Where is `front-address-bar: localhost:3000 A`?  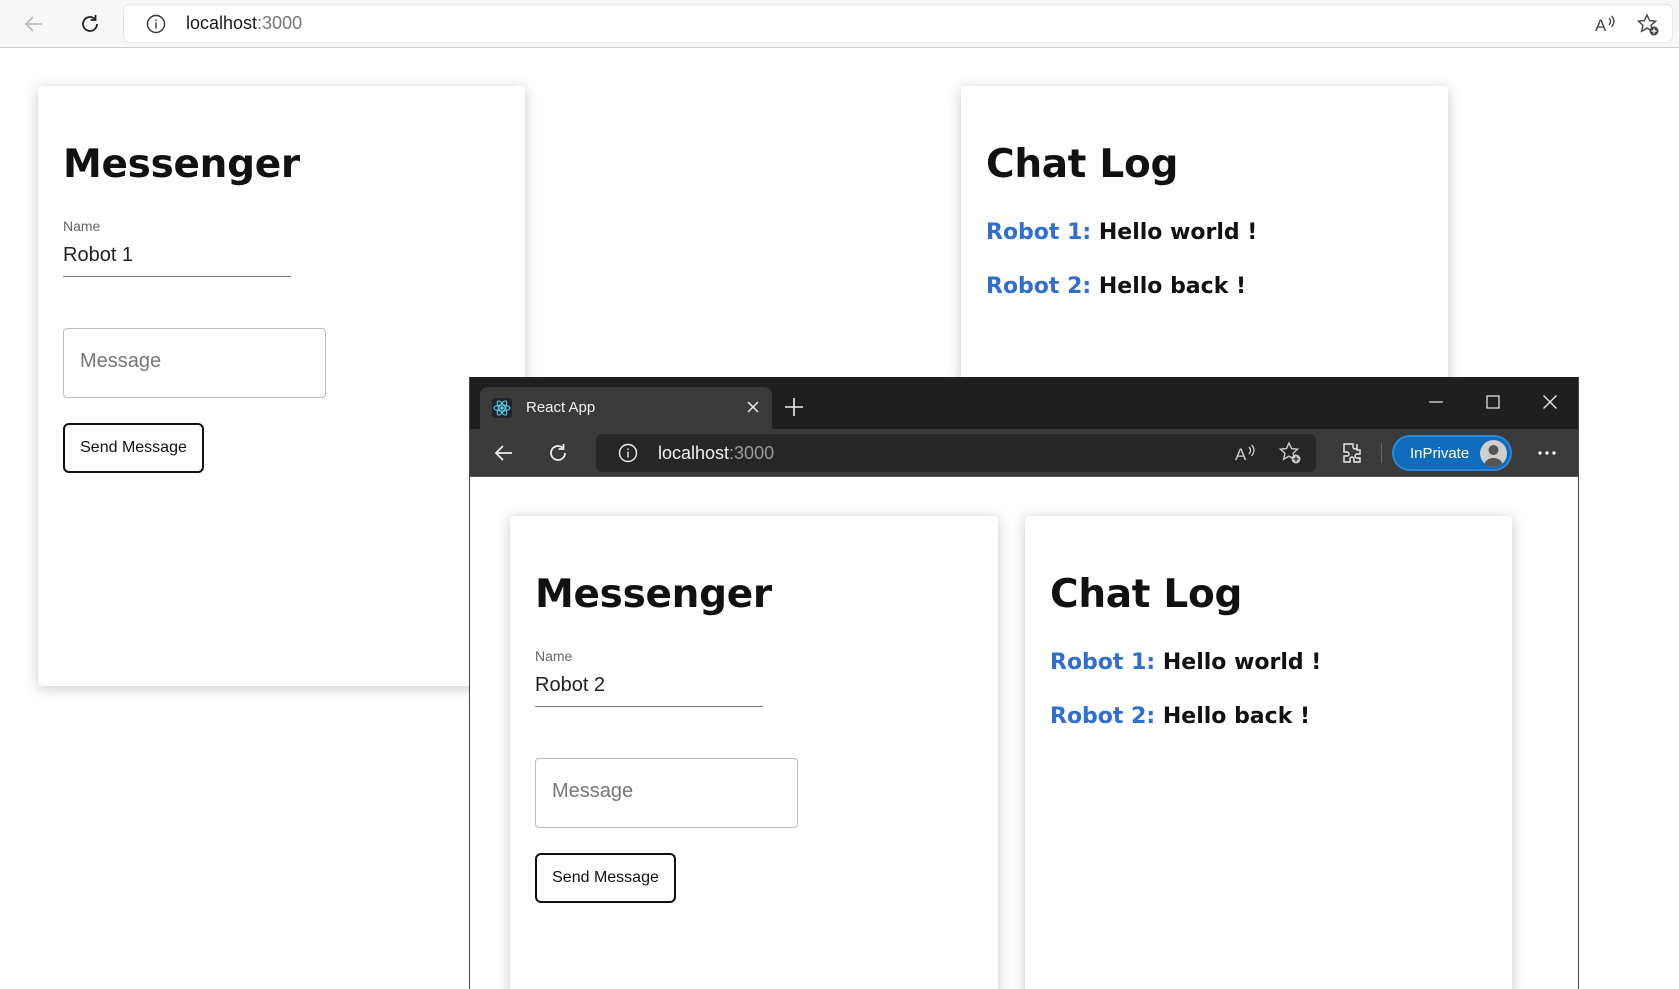 front-address-bar: localhost:3000 A is located at coordinates (956, 453).